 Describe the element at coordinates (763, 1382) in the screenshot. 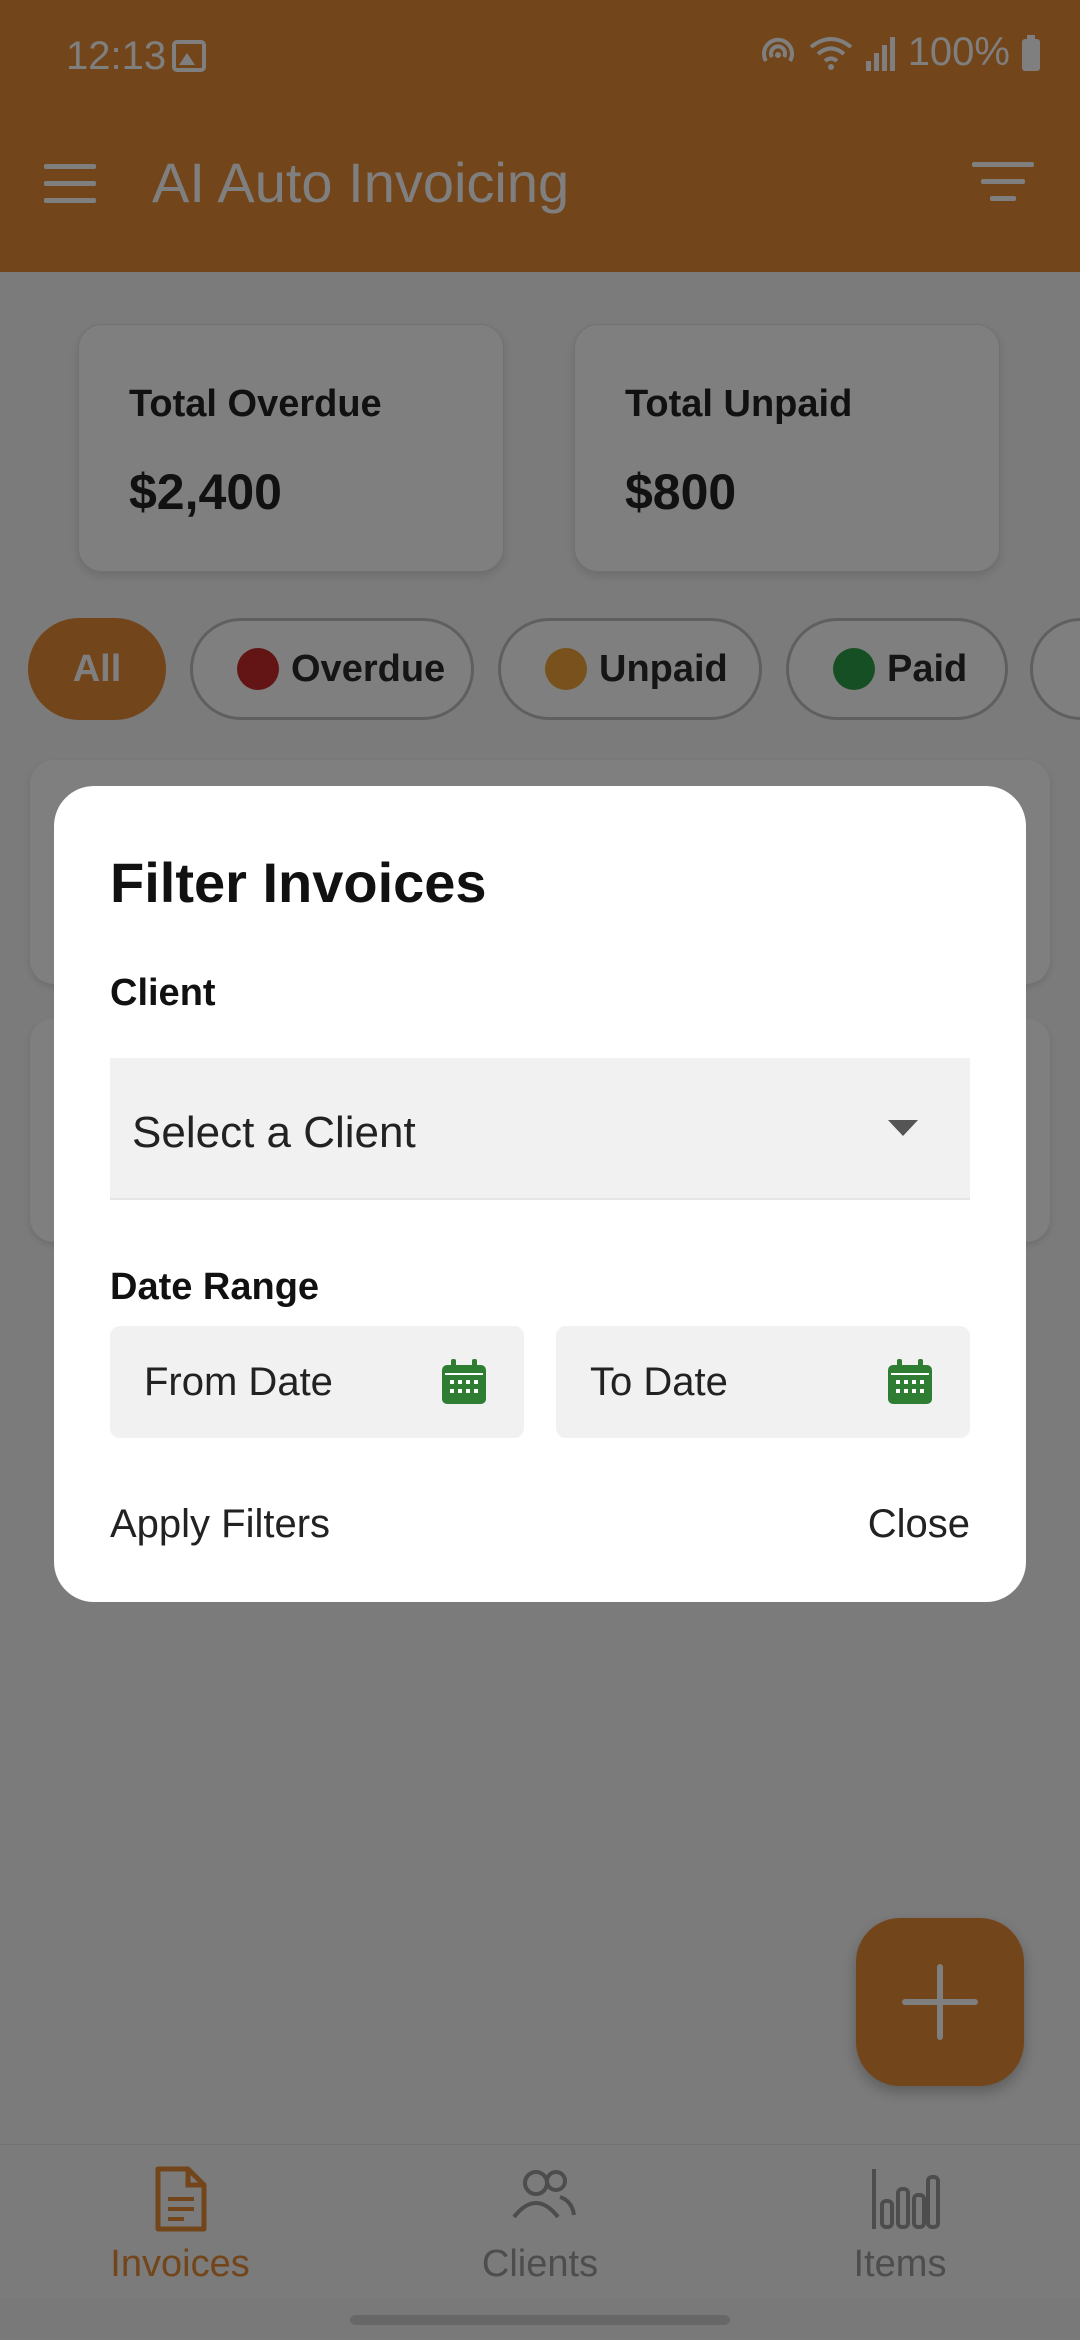

I see `to-date-field: To Date` at that location.